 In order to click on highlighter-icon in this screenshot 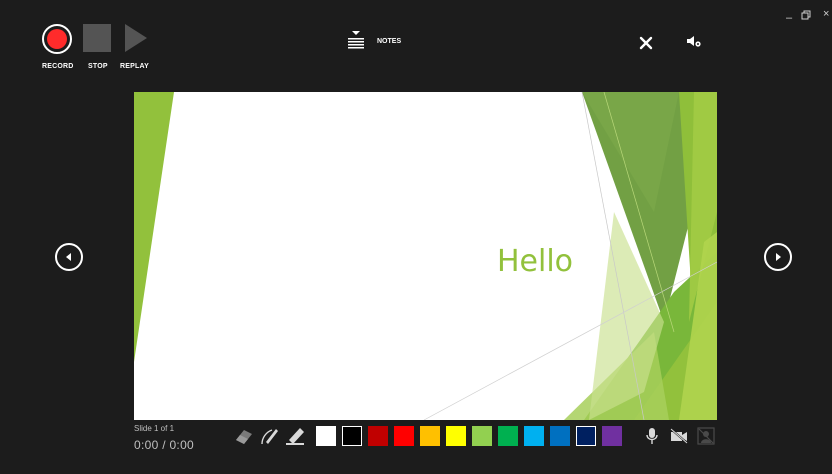, I will do `click(295, 436)`.